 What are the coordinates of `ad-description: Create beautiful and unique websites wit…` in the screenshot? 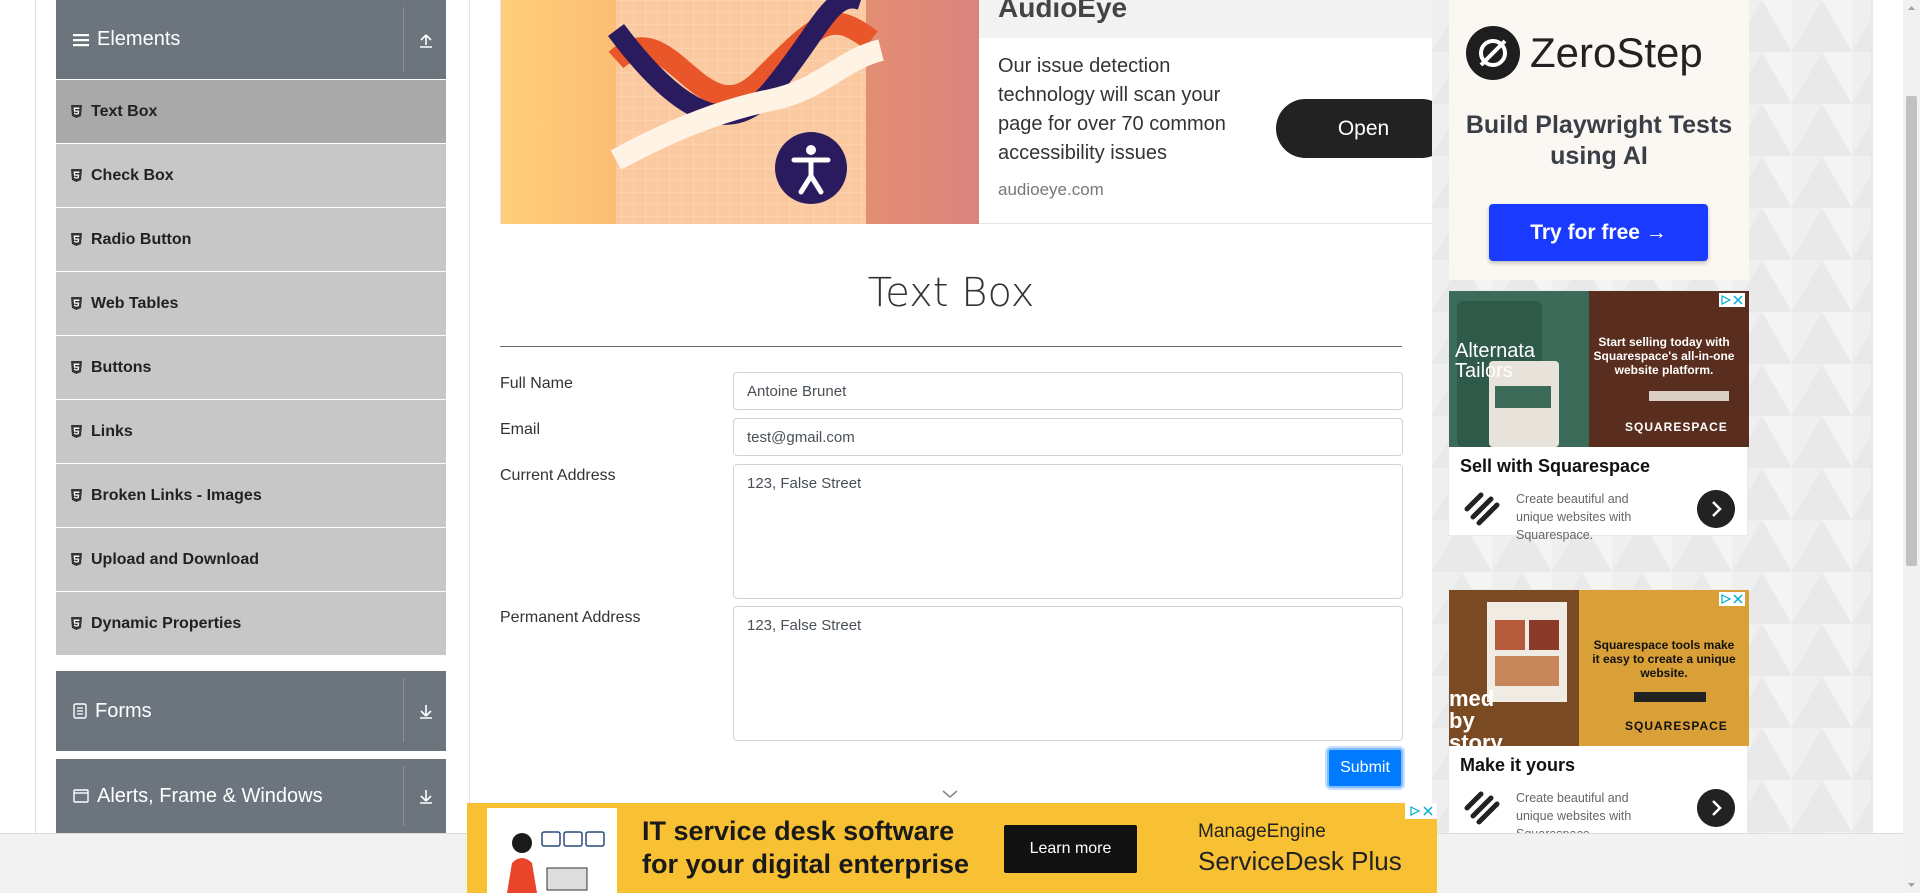 It's located at (1574, 517).